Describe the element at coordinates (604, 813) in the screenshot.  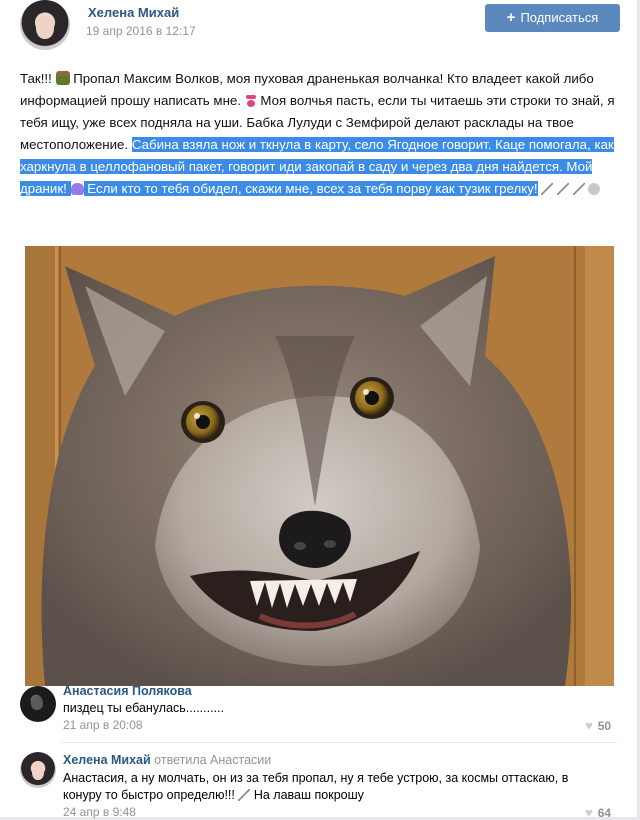
I see `like-count: 64` at that location.